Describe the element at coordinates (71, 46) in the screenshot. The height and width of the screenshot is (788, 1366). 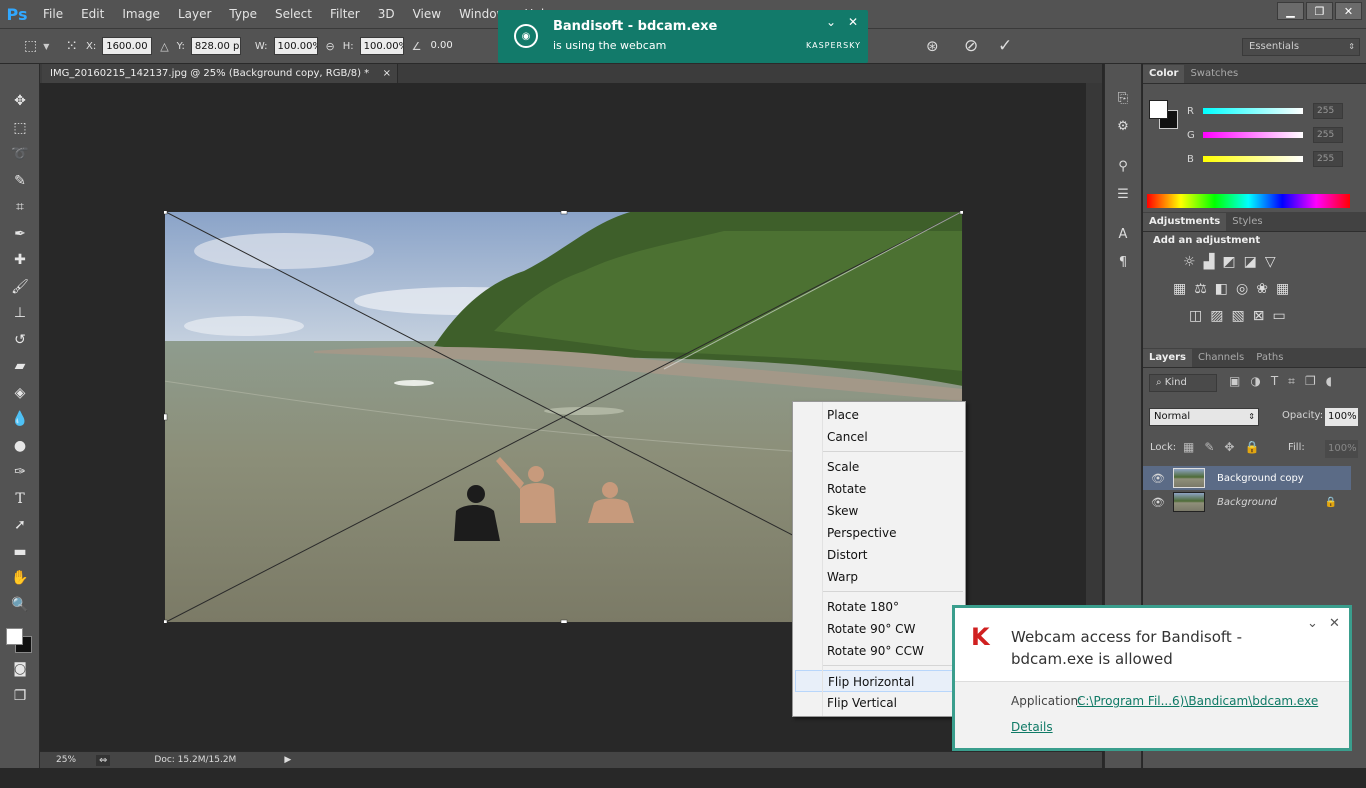
I see `reference-point-icon: ⁙` at that location.